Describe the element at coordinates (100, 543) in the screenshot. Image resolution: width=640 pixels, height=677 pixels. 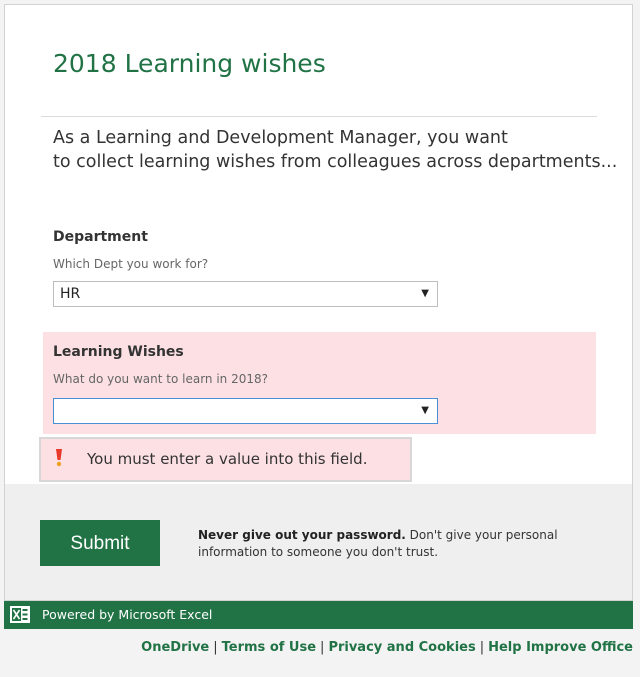
I see `submit-button: Submit` at that location.